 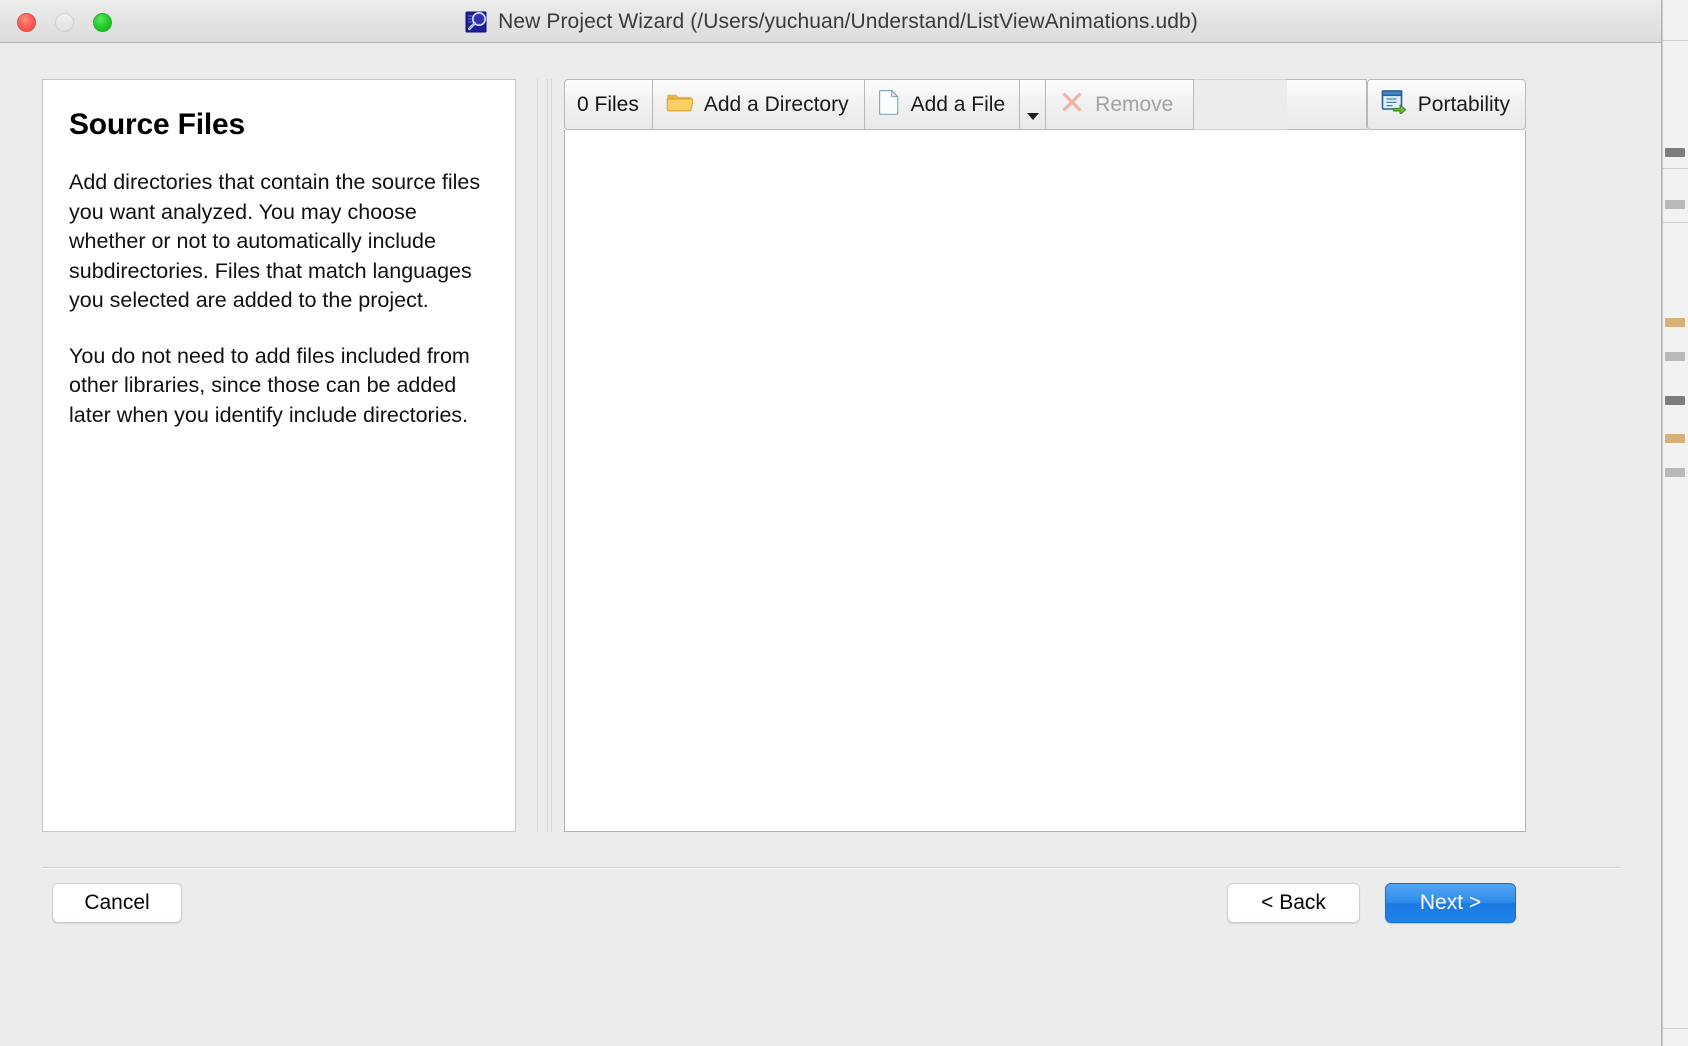 I want to click on panel-splitter, so click(x=546, y=455).